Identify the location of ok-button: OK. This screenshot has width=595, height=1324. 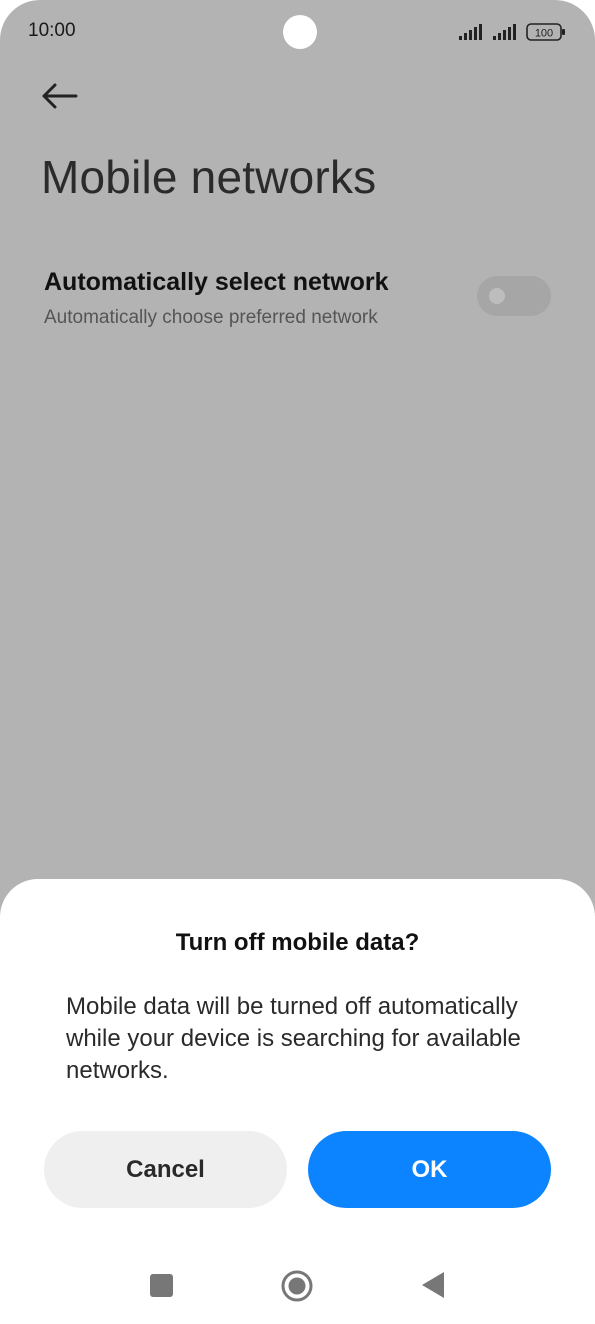
(429, 1169).